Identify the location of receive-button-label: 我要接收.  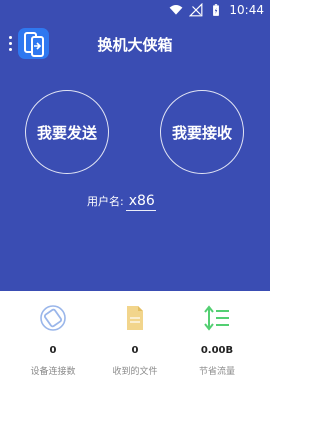
(201, 132).